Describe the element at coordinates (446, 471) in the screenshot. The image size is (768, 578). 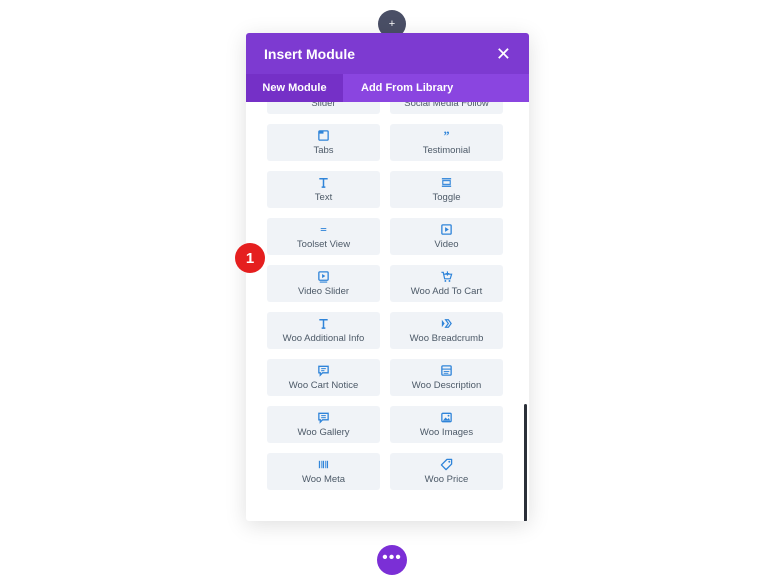
I see `module-woo-price: Woo Price` at that location.